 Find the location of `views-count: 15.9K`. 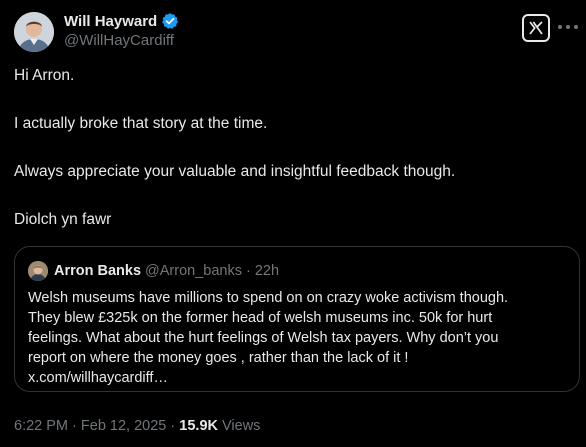

views-count: 15.9K is located at coordinates (198, 426).